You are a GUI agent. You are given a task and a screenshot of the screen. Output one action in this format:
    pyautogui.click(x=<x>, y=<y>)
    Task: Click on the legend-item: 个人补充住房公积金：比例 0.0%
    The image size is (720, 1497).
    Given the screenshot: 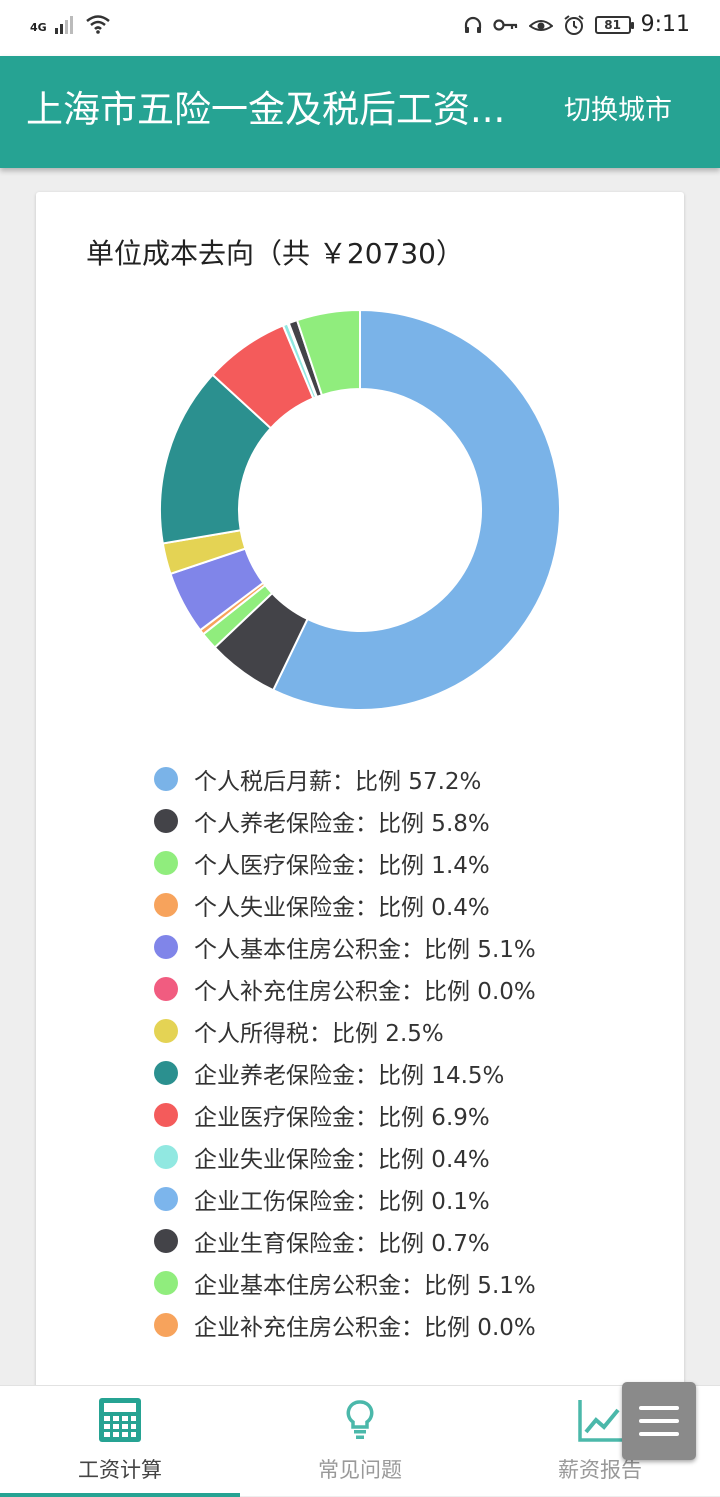 What is the action you would take?
    pyautogui.click(x=345, y=989)
    